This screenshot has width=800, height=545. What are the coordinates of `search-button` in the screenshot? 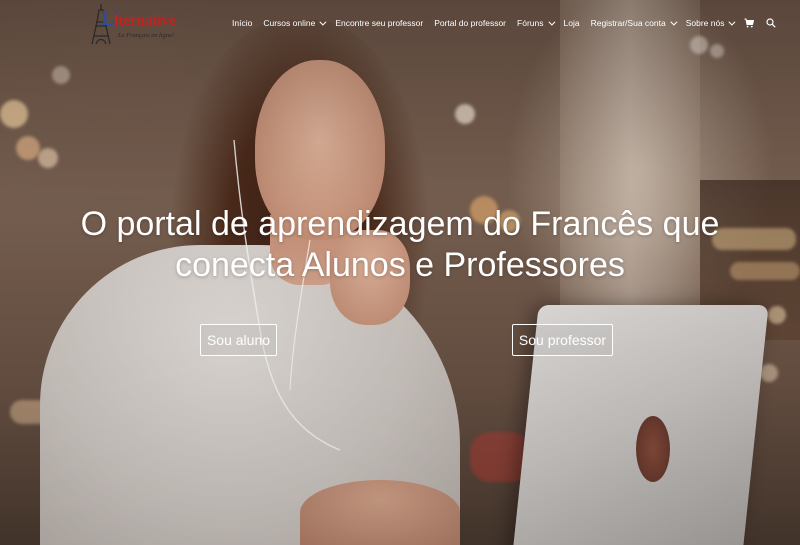 It's located at (771, 23).